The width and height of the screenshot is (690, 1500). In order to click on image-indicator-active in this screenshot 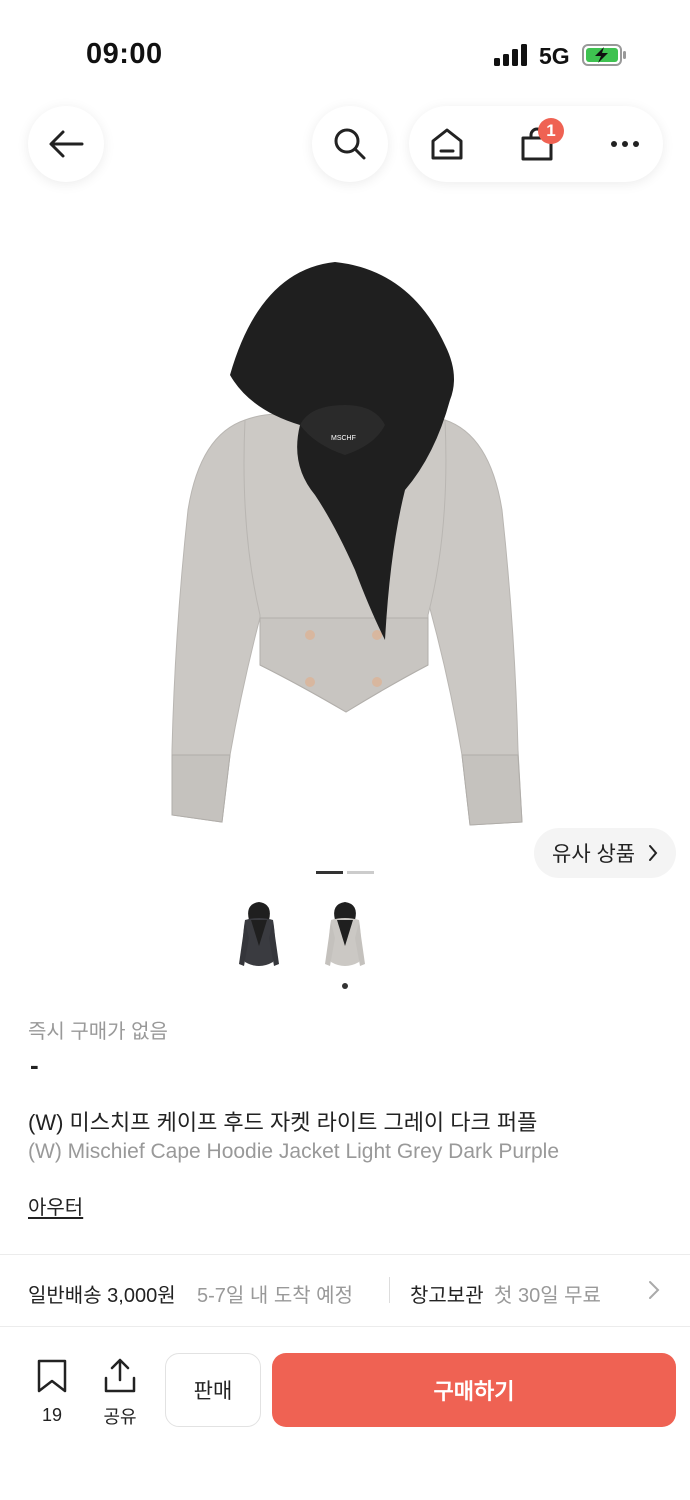, I will do `click(329, 872)`.